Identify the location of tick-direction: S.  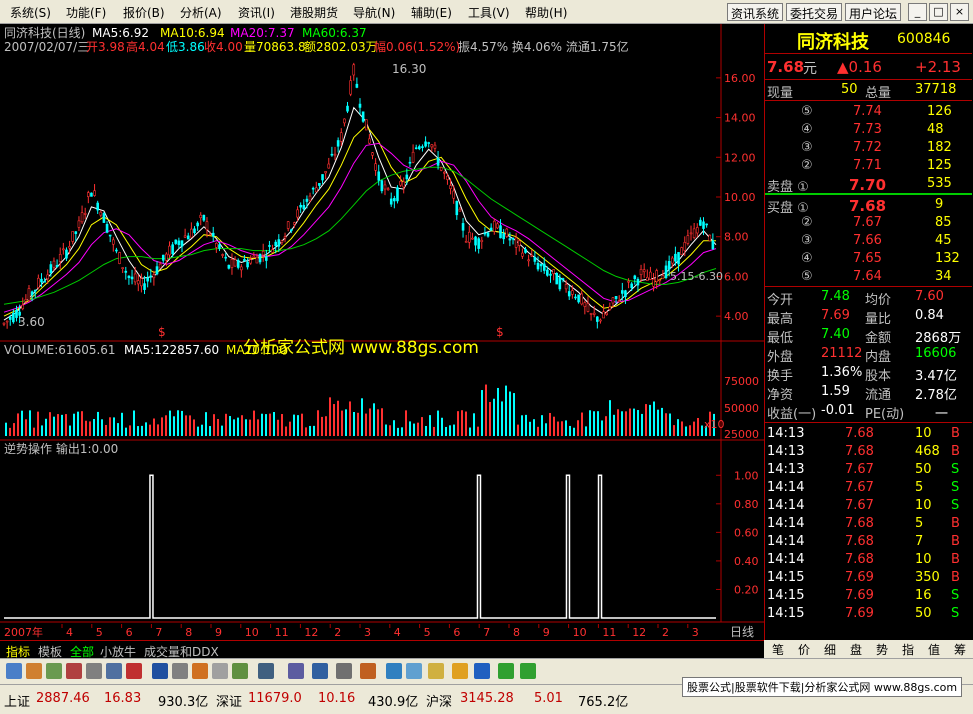
(955, 613).